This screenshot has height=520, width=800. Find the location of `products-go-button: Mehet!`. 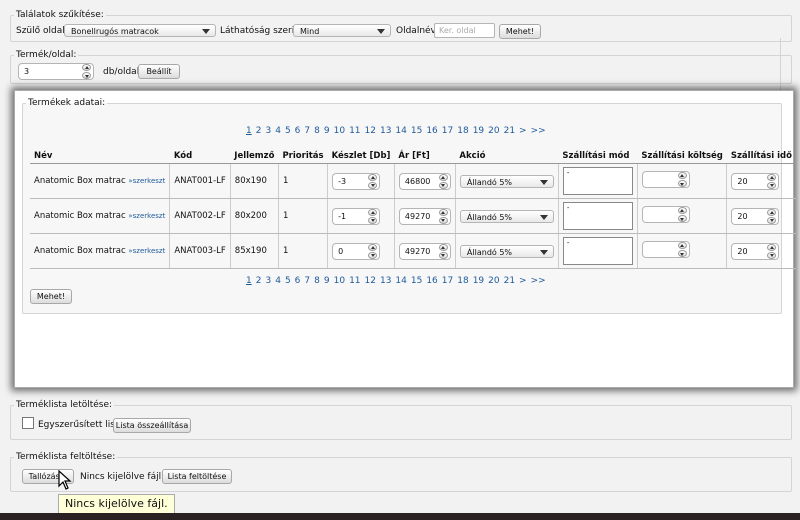

products-go-button: Mehet! is located at coordinates (51, 296).